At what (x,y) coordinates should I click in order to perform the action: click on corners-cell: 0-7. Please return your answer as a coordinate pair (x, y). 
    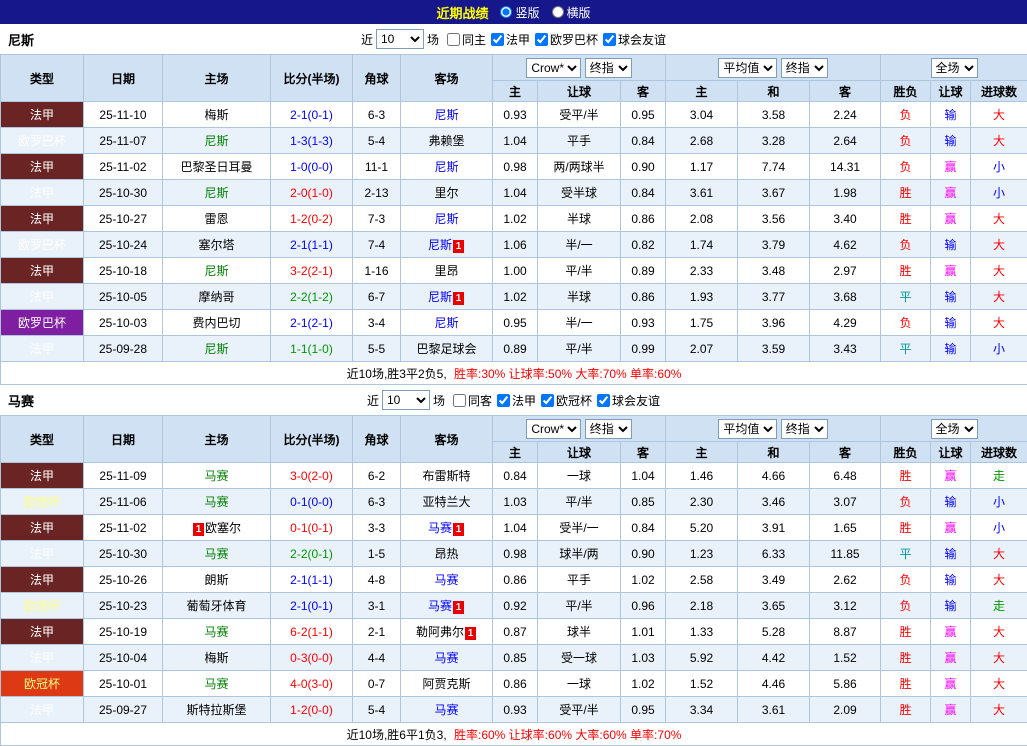
    Looking at the image, I should click on (377, 684).